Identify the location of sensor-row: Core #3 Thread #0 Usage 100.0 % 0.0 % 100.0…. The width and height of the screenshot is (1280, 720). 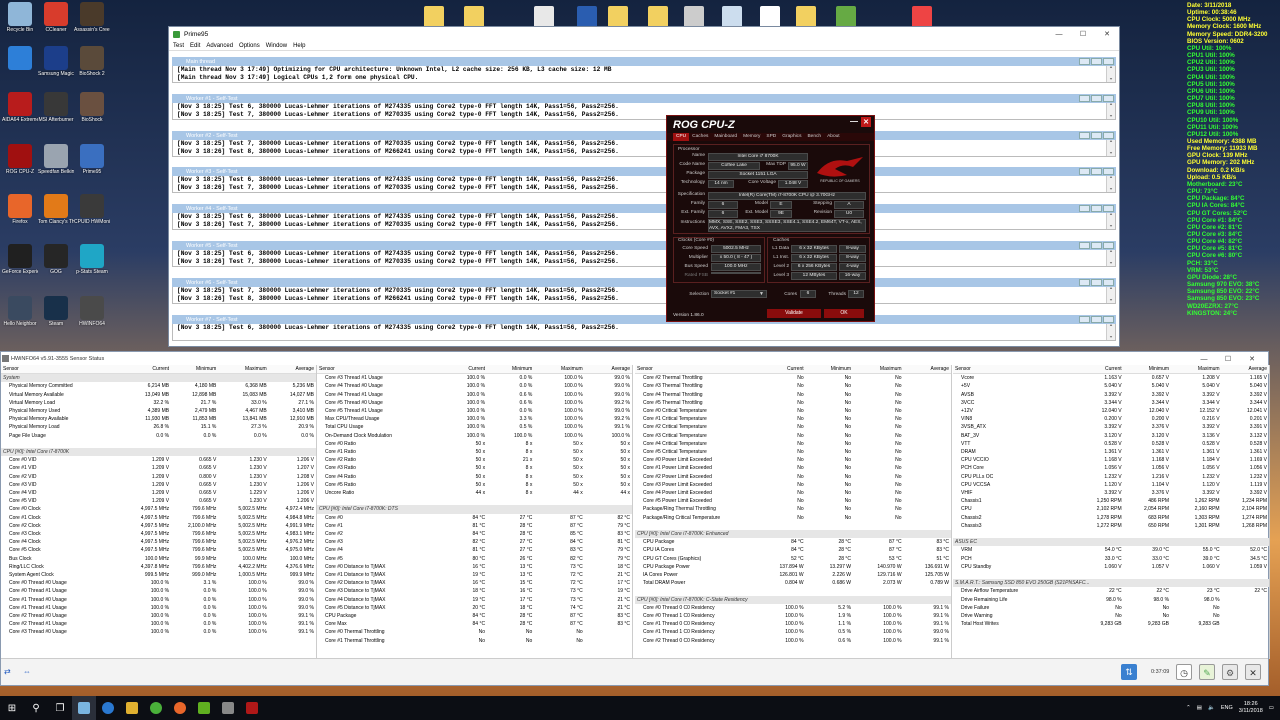
(158, 632).